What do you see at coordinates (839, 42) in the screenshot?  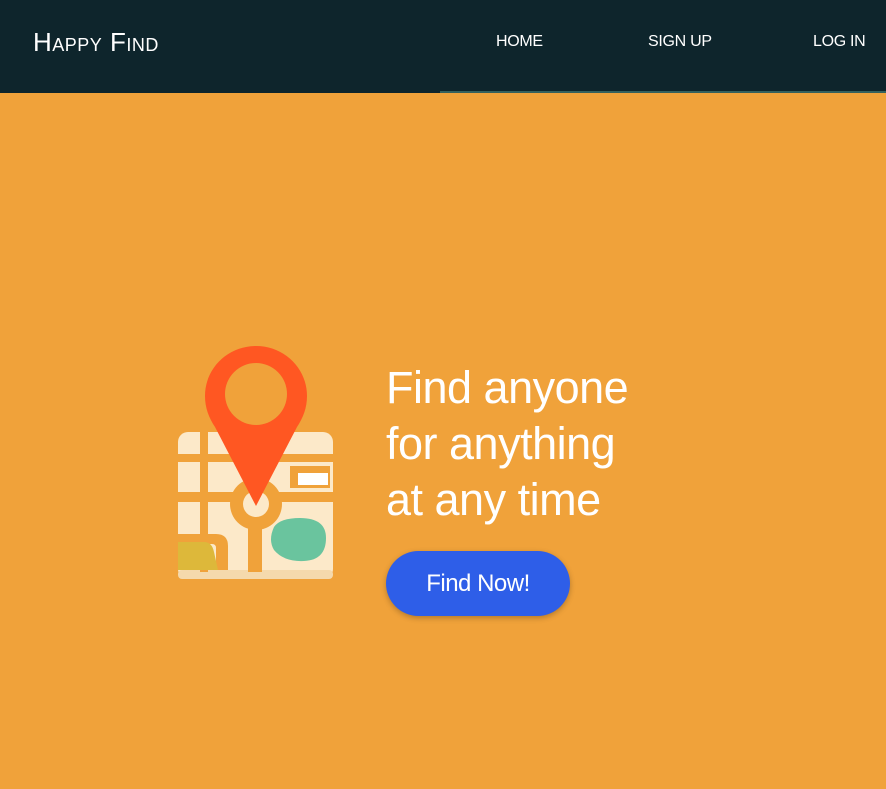 I see `nav-link-log-in: LOG IN` at bounding box center [839, 42].